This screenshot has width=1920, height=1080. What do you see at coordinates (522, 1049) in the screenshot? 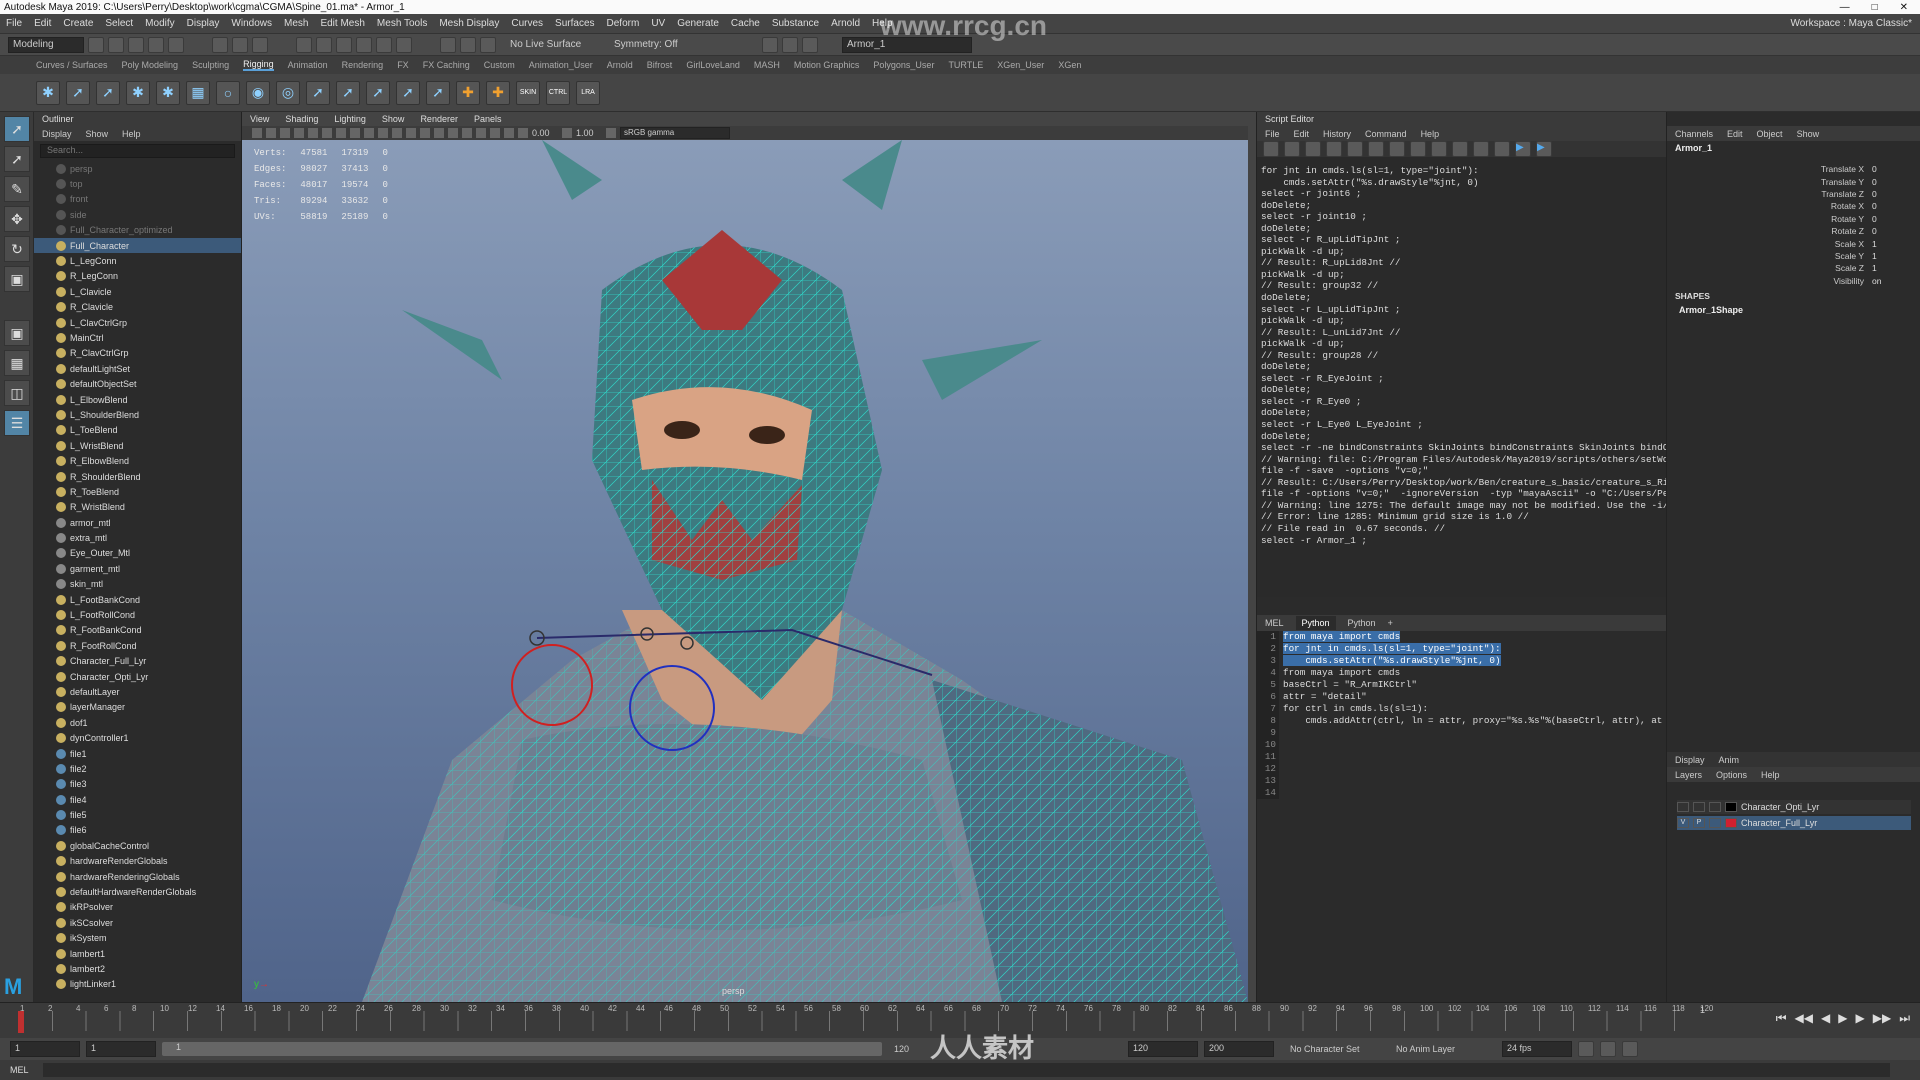
I see `range-slider: 1` at bounding box center [522, 1049].